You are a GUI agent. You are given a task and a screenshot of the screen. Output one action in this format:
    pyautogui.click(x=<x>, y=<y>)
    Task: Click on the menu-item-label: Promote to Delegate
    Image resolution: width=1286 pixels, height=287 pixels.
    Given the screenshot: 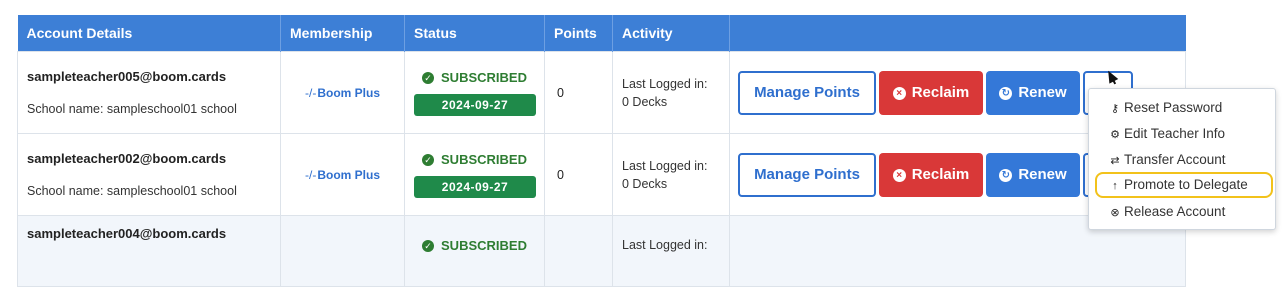 What is the action you would take?
    pyautogui.click(x=1186, y=184)
    